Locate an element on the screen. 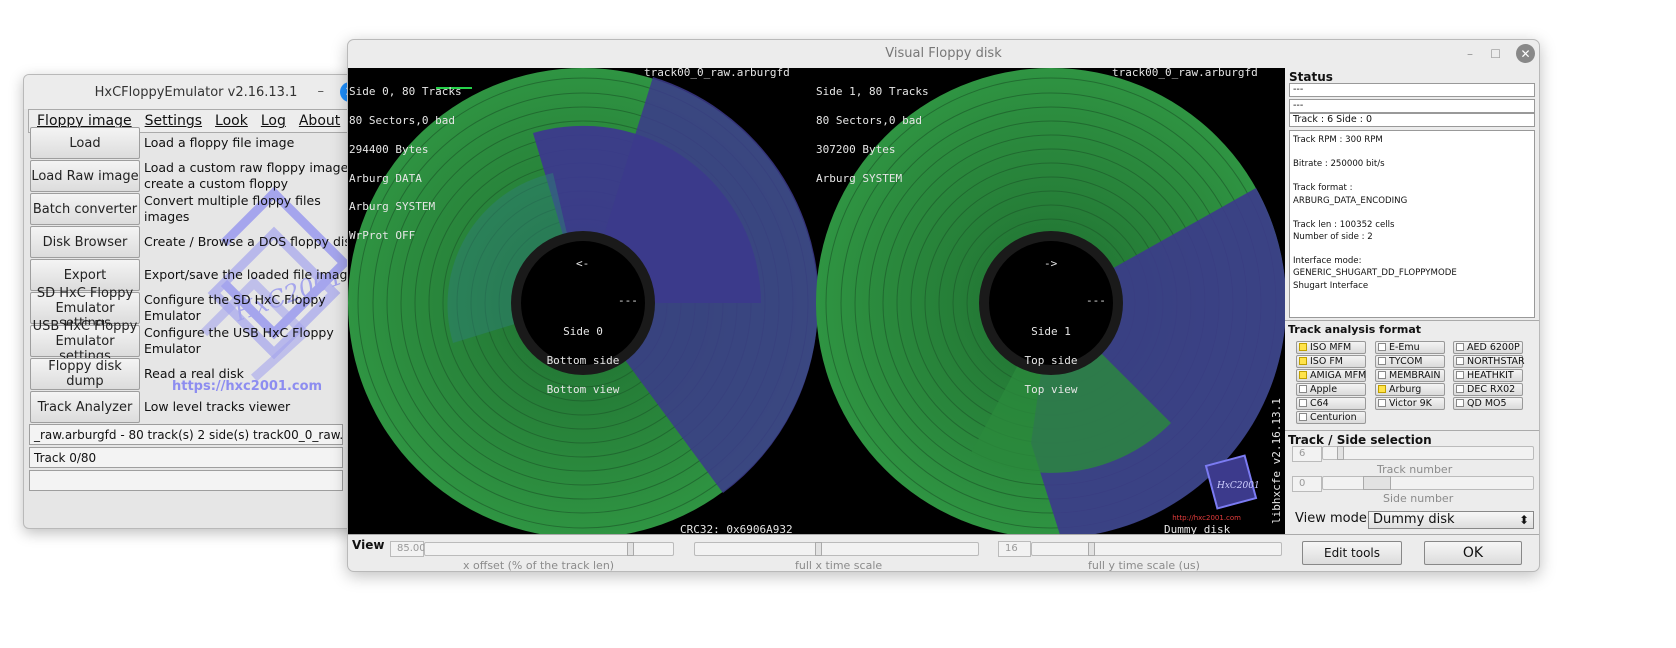  status-field-2: --- is located at coordinates (1412, 106).